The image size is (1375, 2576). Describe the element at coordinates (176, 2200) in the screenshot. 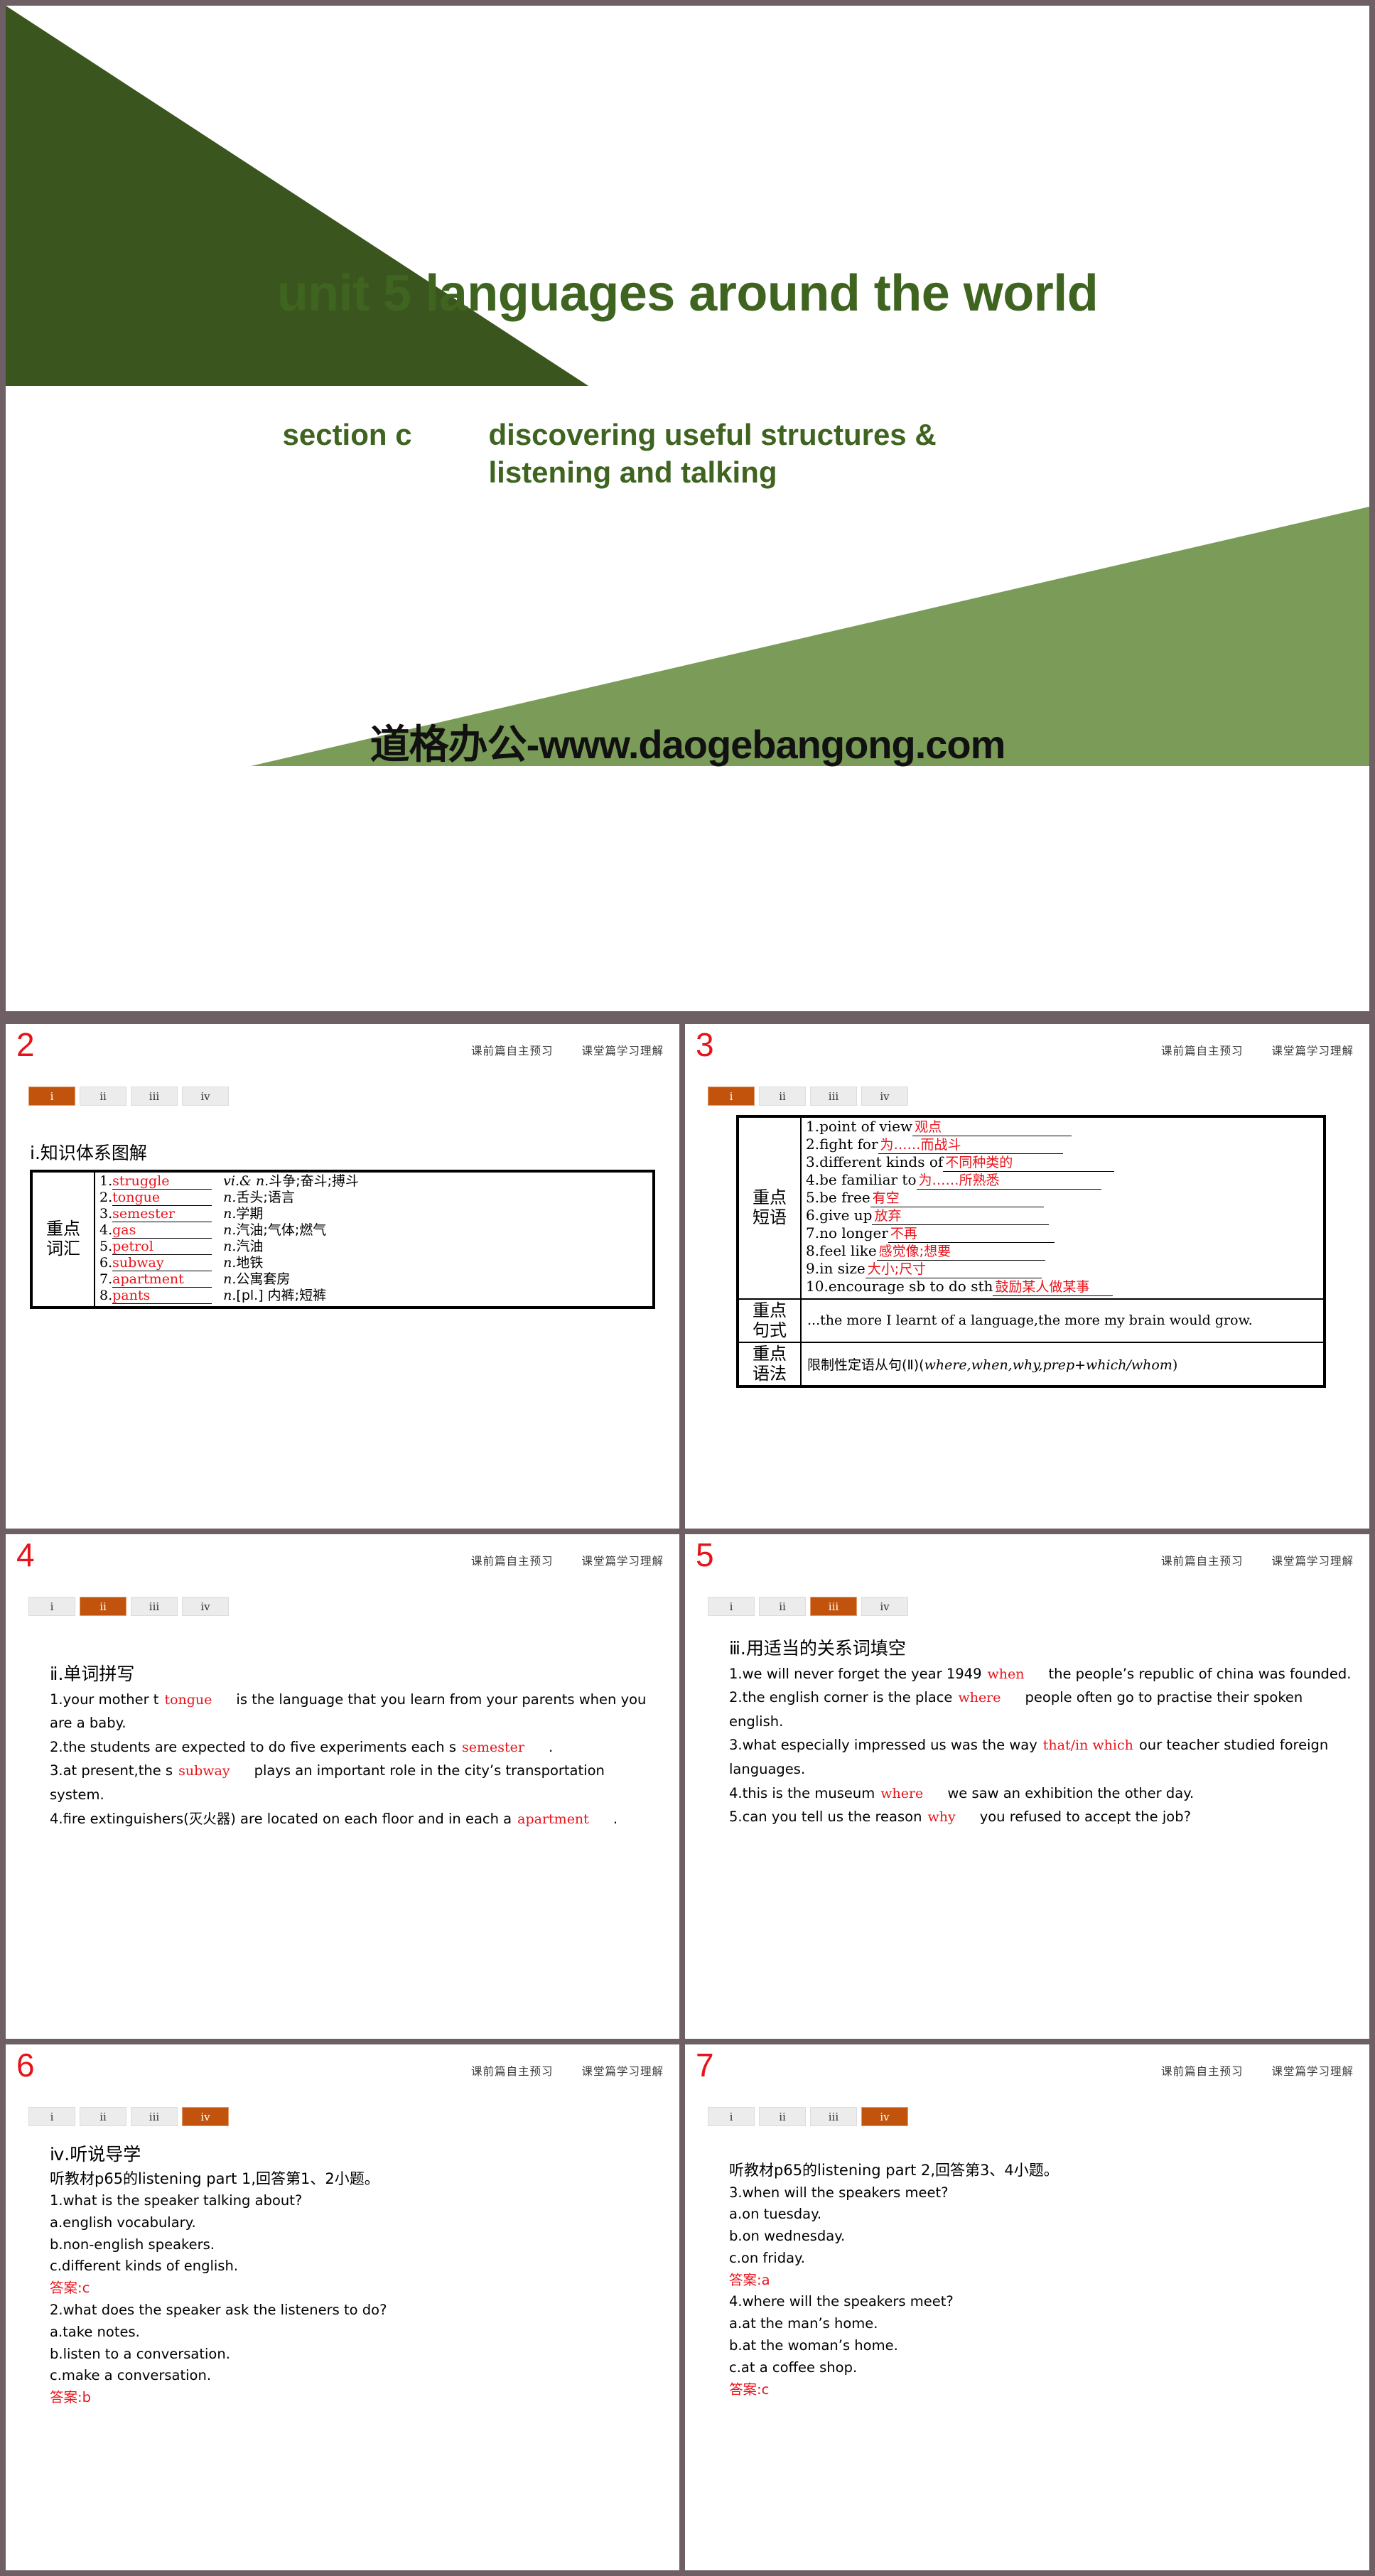

I see `question-text: 1.what is the speaker talking about?` at that location.